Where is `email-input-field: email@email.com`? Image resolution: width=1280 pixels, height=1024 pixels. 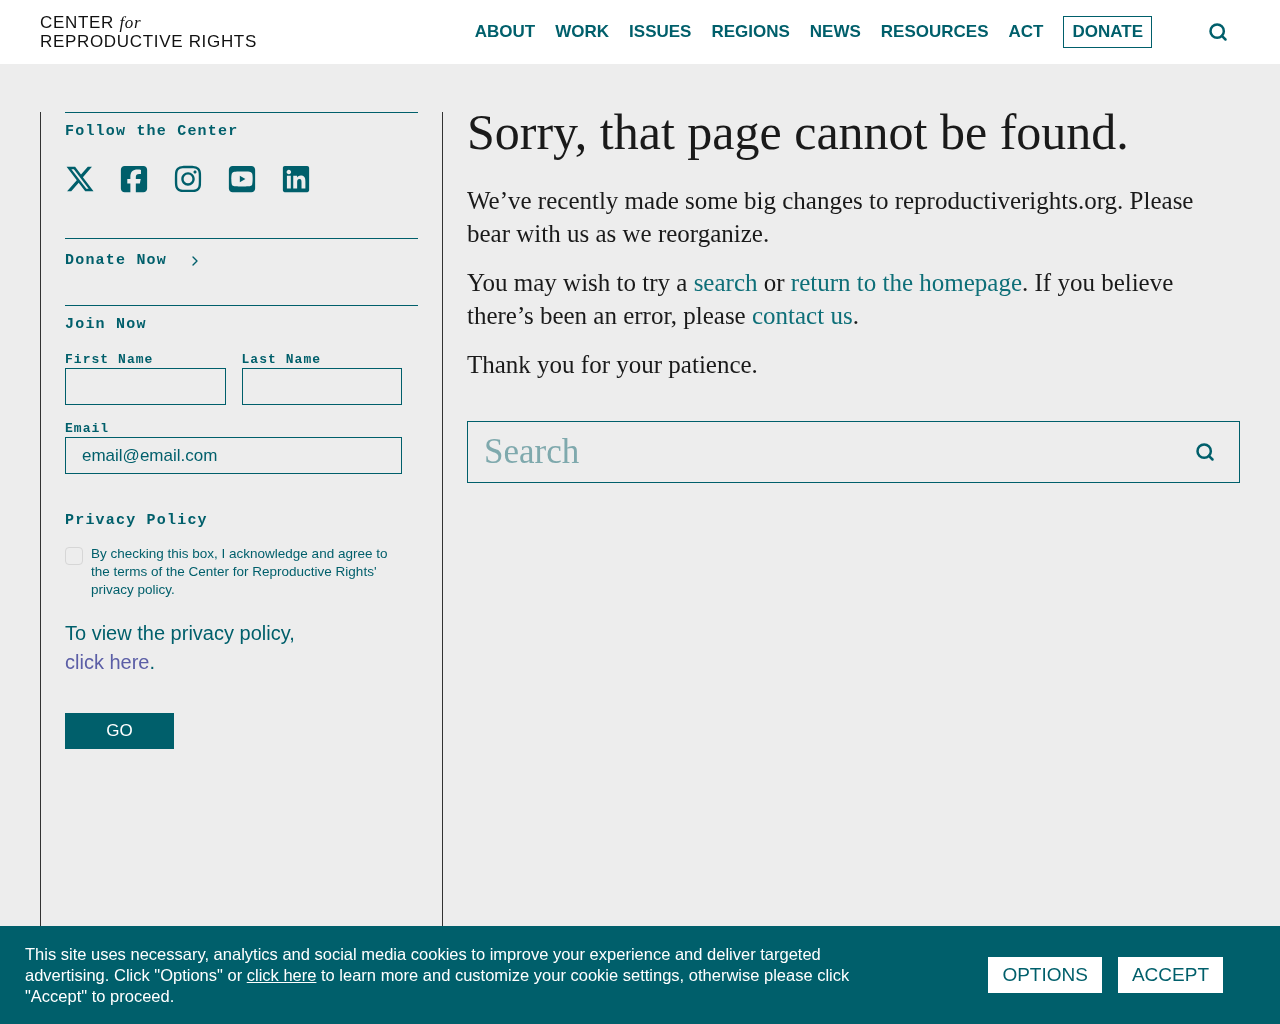 email-input-field: email@email.com is located at coordinates (233, 455).